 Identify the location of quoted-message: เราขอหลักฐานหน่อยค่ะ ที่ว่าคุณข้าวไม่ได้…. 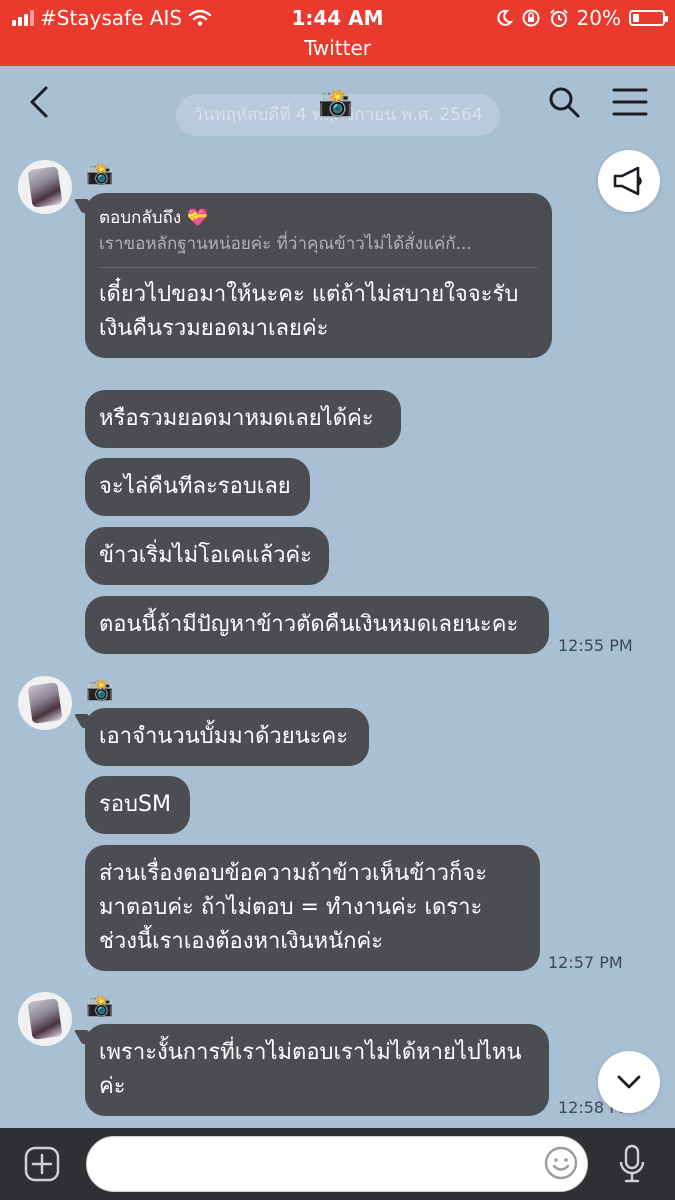
(318, 249).